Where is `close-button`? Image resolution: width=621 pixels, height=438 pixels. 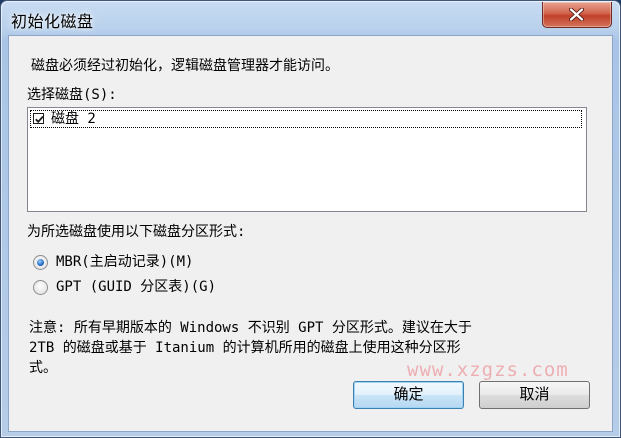
close-button is located at coordinates (577, 15).